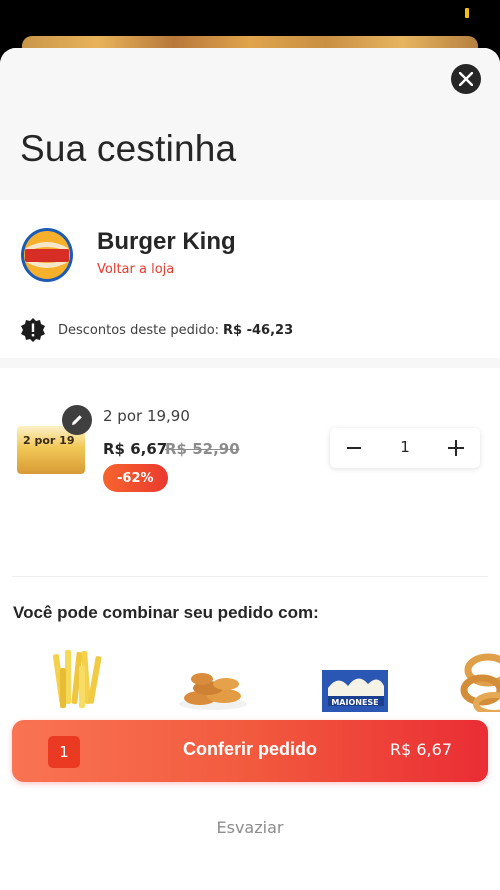 This screenshot has height=890, width=500. Describe the element at coordinates (135, 449) in the screenshot. I see `item-price: R$ 6,67` at that location.